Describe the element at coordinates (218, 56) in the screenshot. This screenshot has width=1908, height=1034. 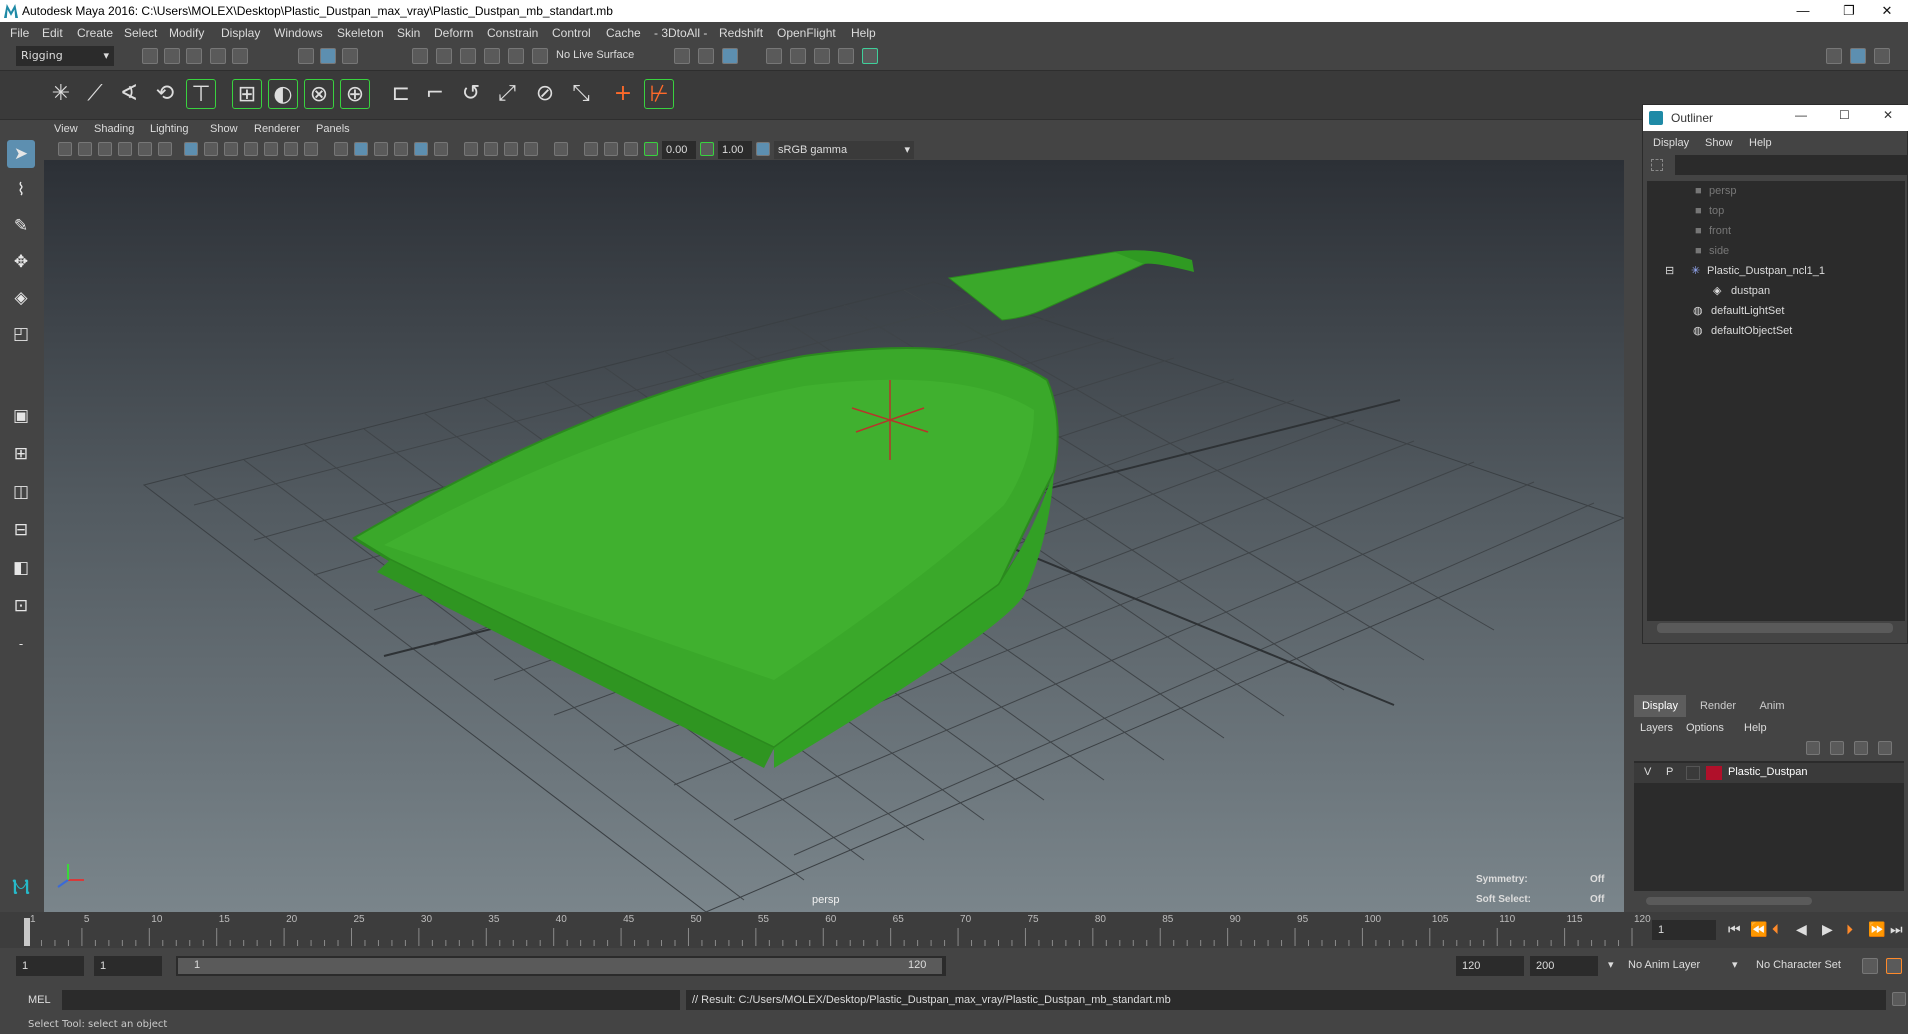
I see `undo-icon` at that location.